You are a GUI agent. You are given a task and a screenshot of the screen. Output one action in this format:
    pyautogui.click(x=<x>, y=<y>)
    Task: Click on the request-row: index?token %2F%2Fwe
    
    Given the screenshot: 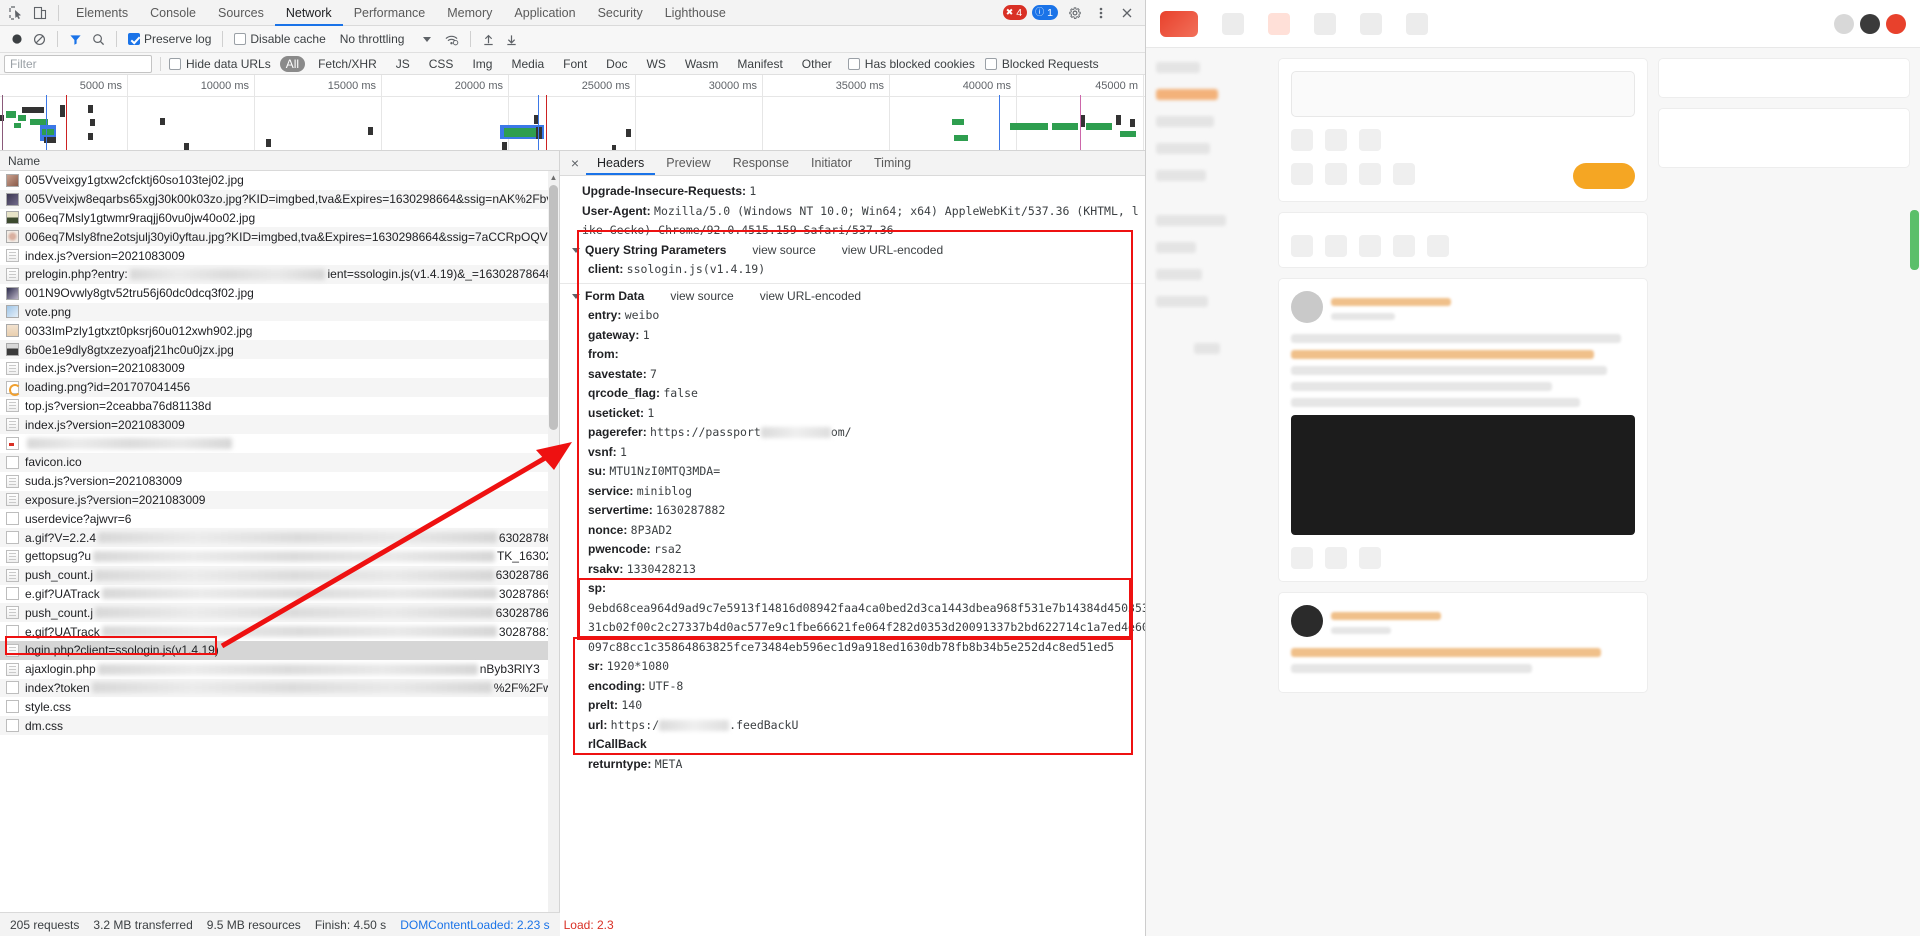 What is the action you would take?
    pyautogui.click(x=279, y=688)
    